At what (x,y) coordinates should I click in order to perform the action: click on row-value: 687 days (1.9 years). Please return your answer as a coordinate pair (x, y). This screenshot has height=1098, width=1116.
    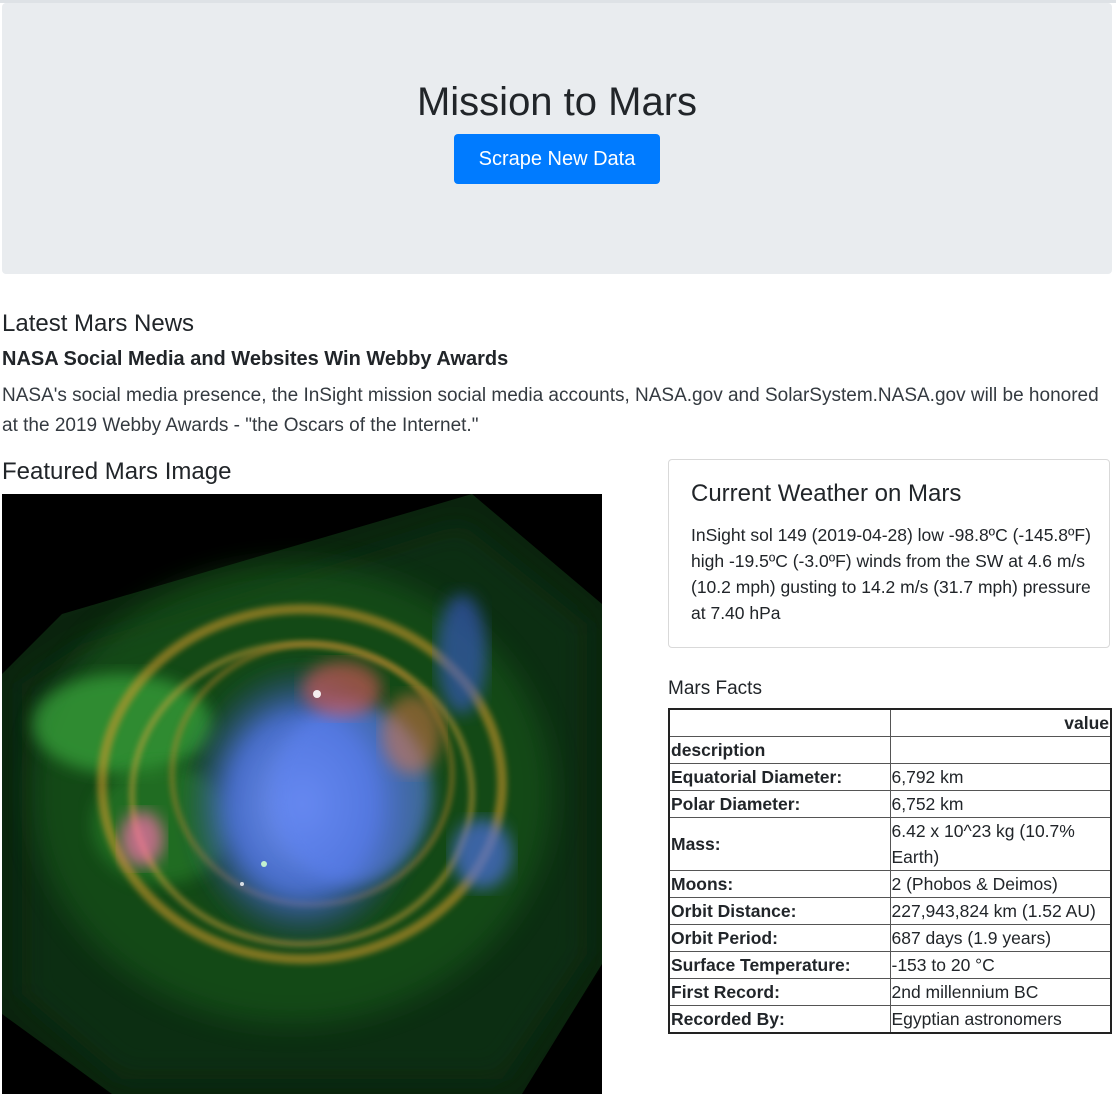
    Looking at the image, I should click on (1000, 938).